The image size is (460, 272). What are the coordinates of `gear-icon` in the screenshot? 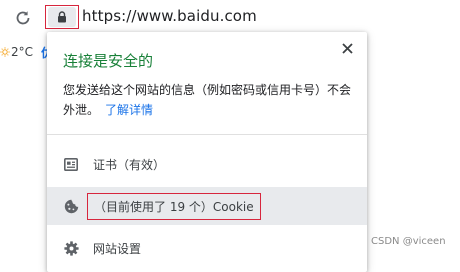 It's located at (71, 248).